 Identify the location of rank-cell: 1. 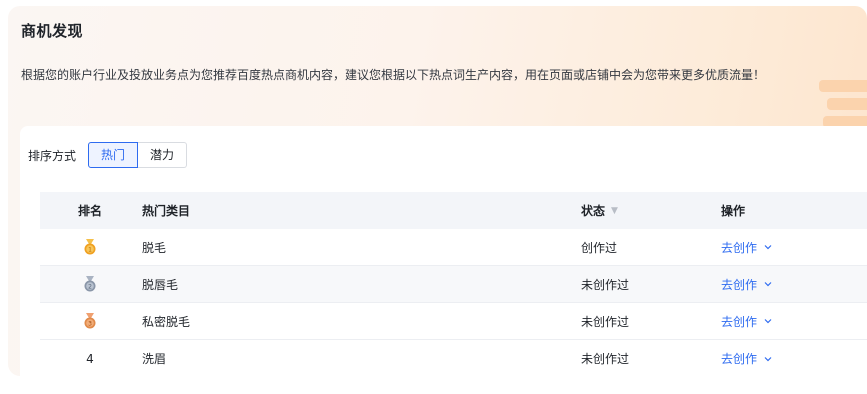
(90, 247).